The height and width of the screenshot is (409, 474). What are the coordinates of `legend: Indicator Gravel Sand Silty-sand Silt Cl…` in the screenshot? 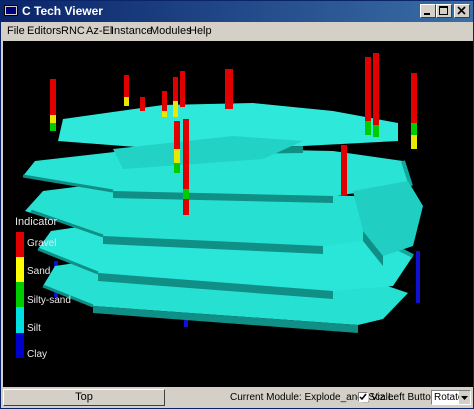 It's located at (55, 291).